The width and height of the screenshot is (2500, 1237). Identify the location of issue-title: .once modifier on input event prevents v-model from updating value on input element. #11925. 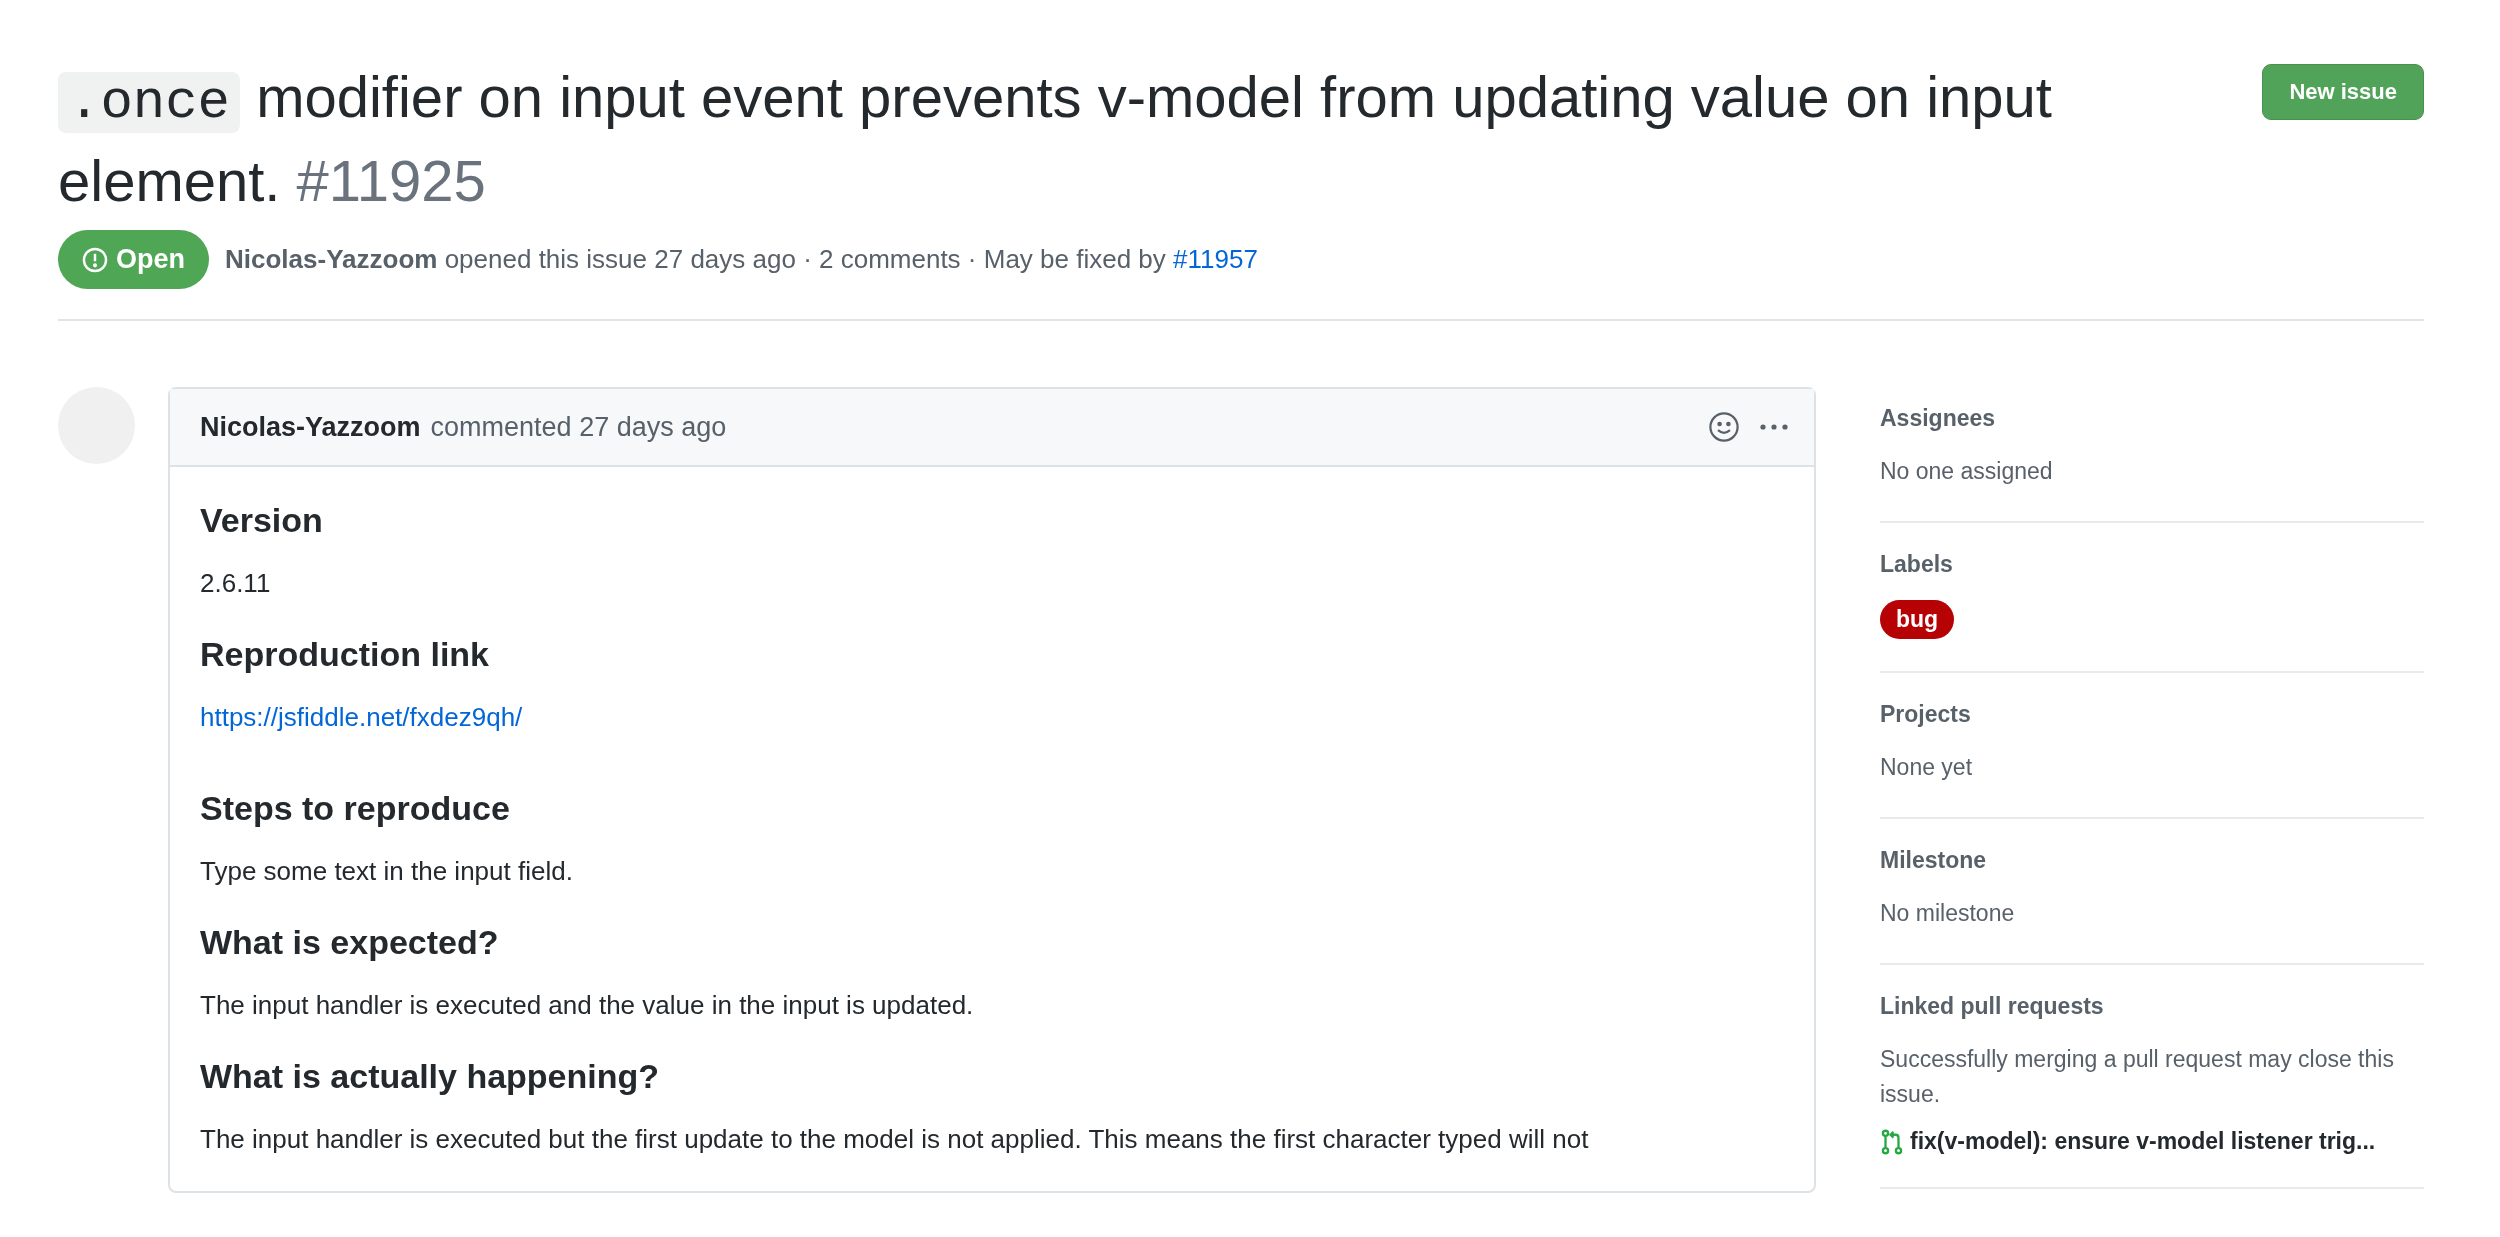
(1055, 139).